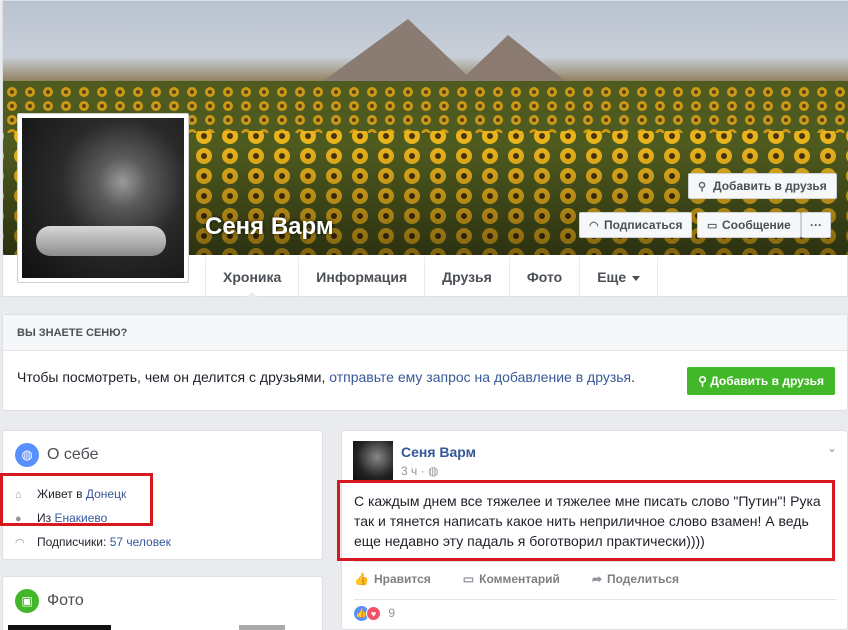 The height and width of the screenshot is (630, 848). I want to click on profile-picture-image, so click(103, 198).